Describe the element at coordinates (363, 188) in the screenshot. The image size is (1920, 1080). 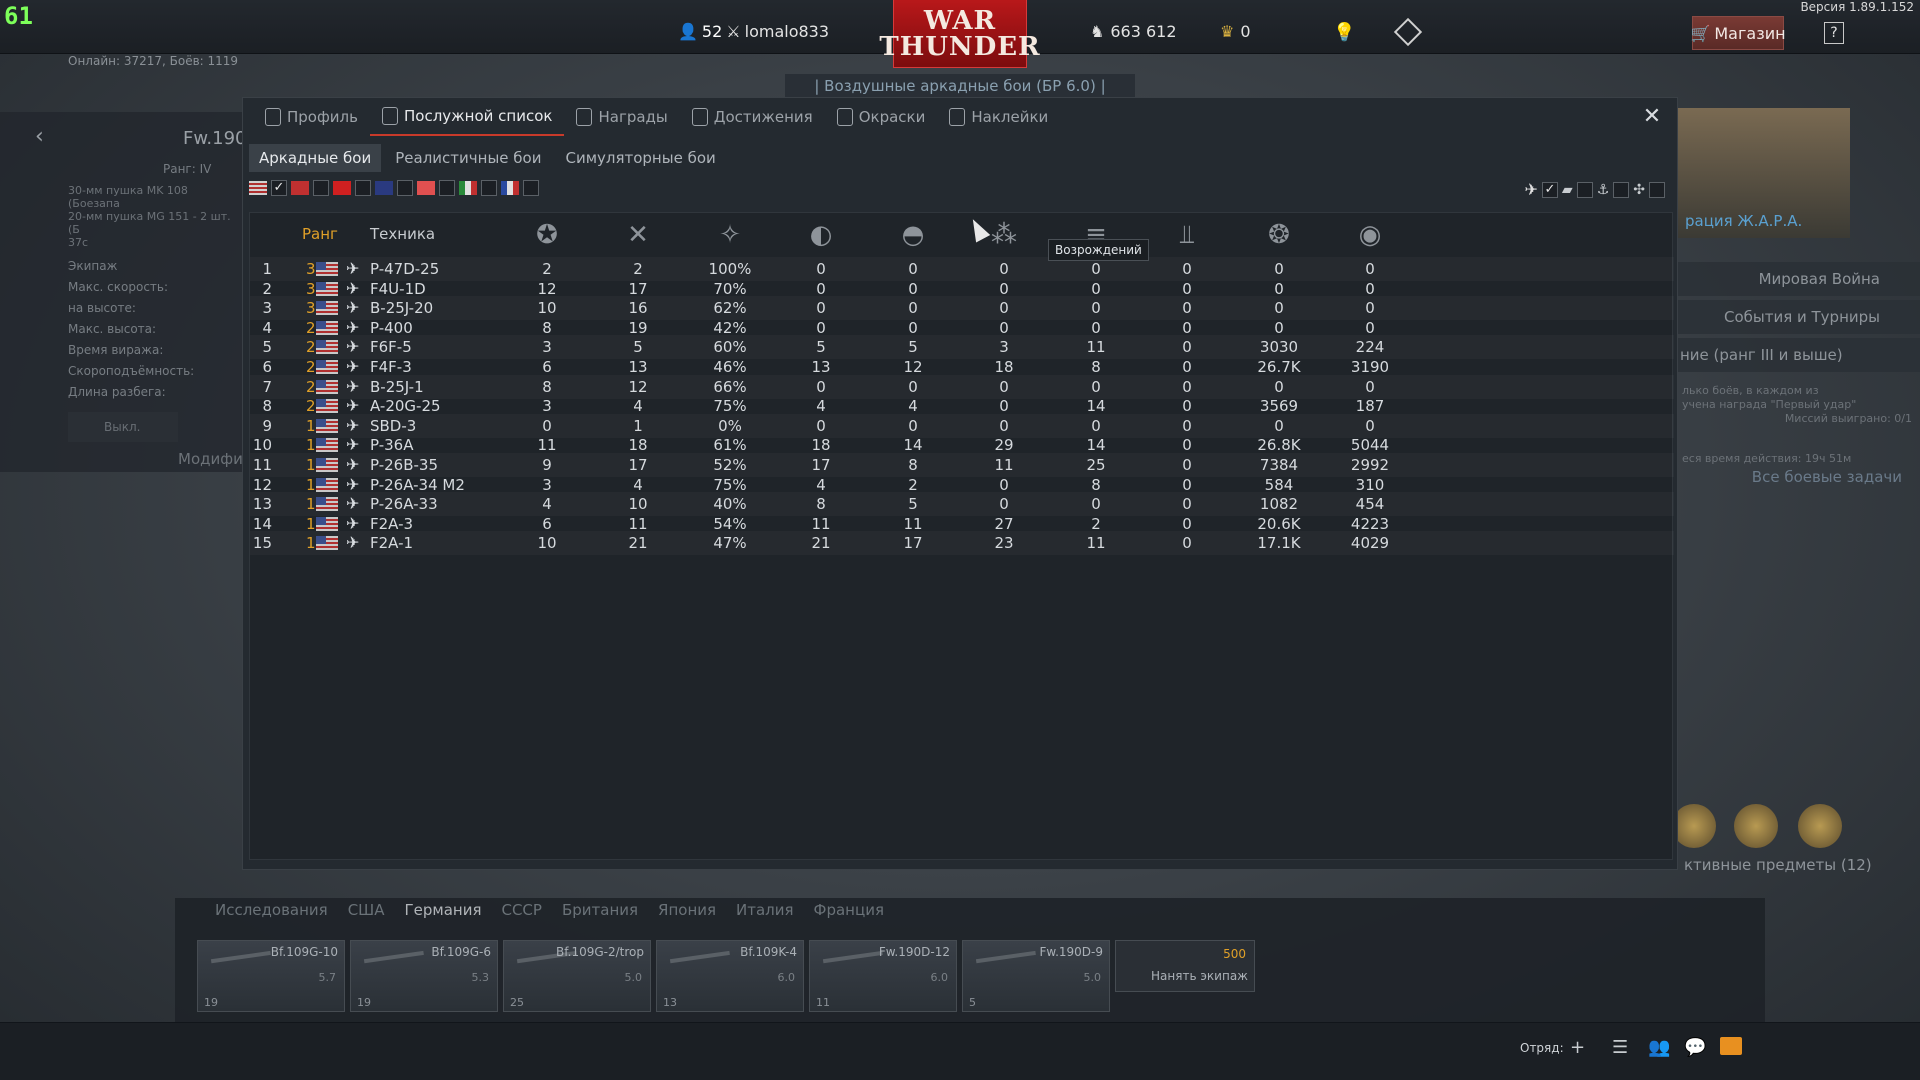
I see `ussr-filter-checkbox` at that location.